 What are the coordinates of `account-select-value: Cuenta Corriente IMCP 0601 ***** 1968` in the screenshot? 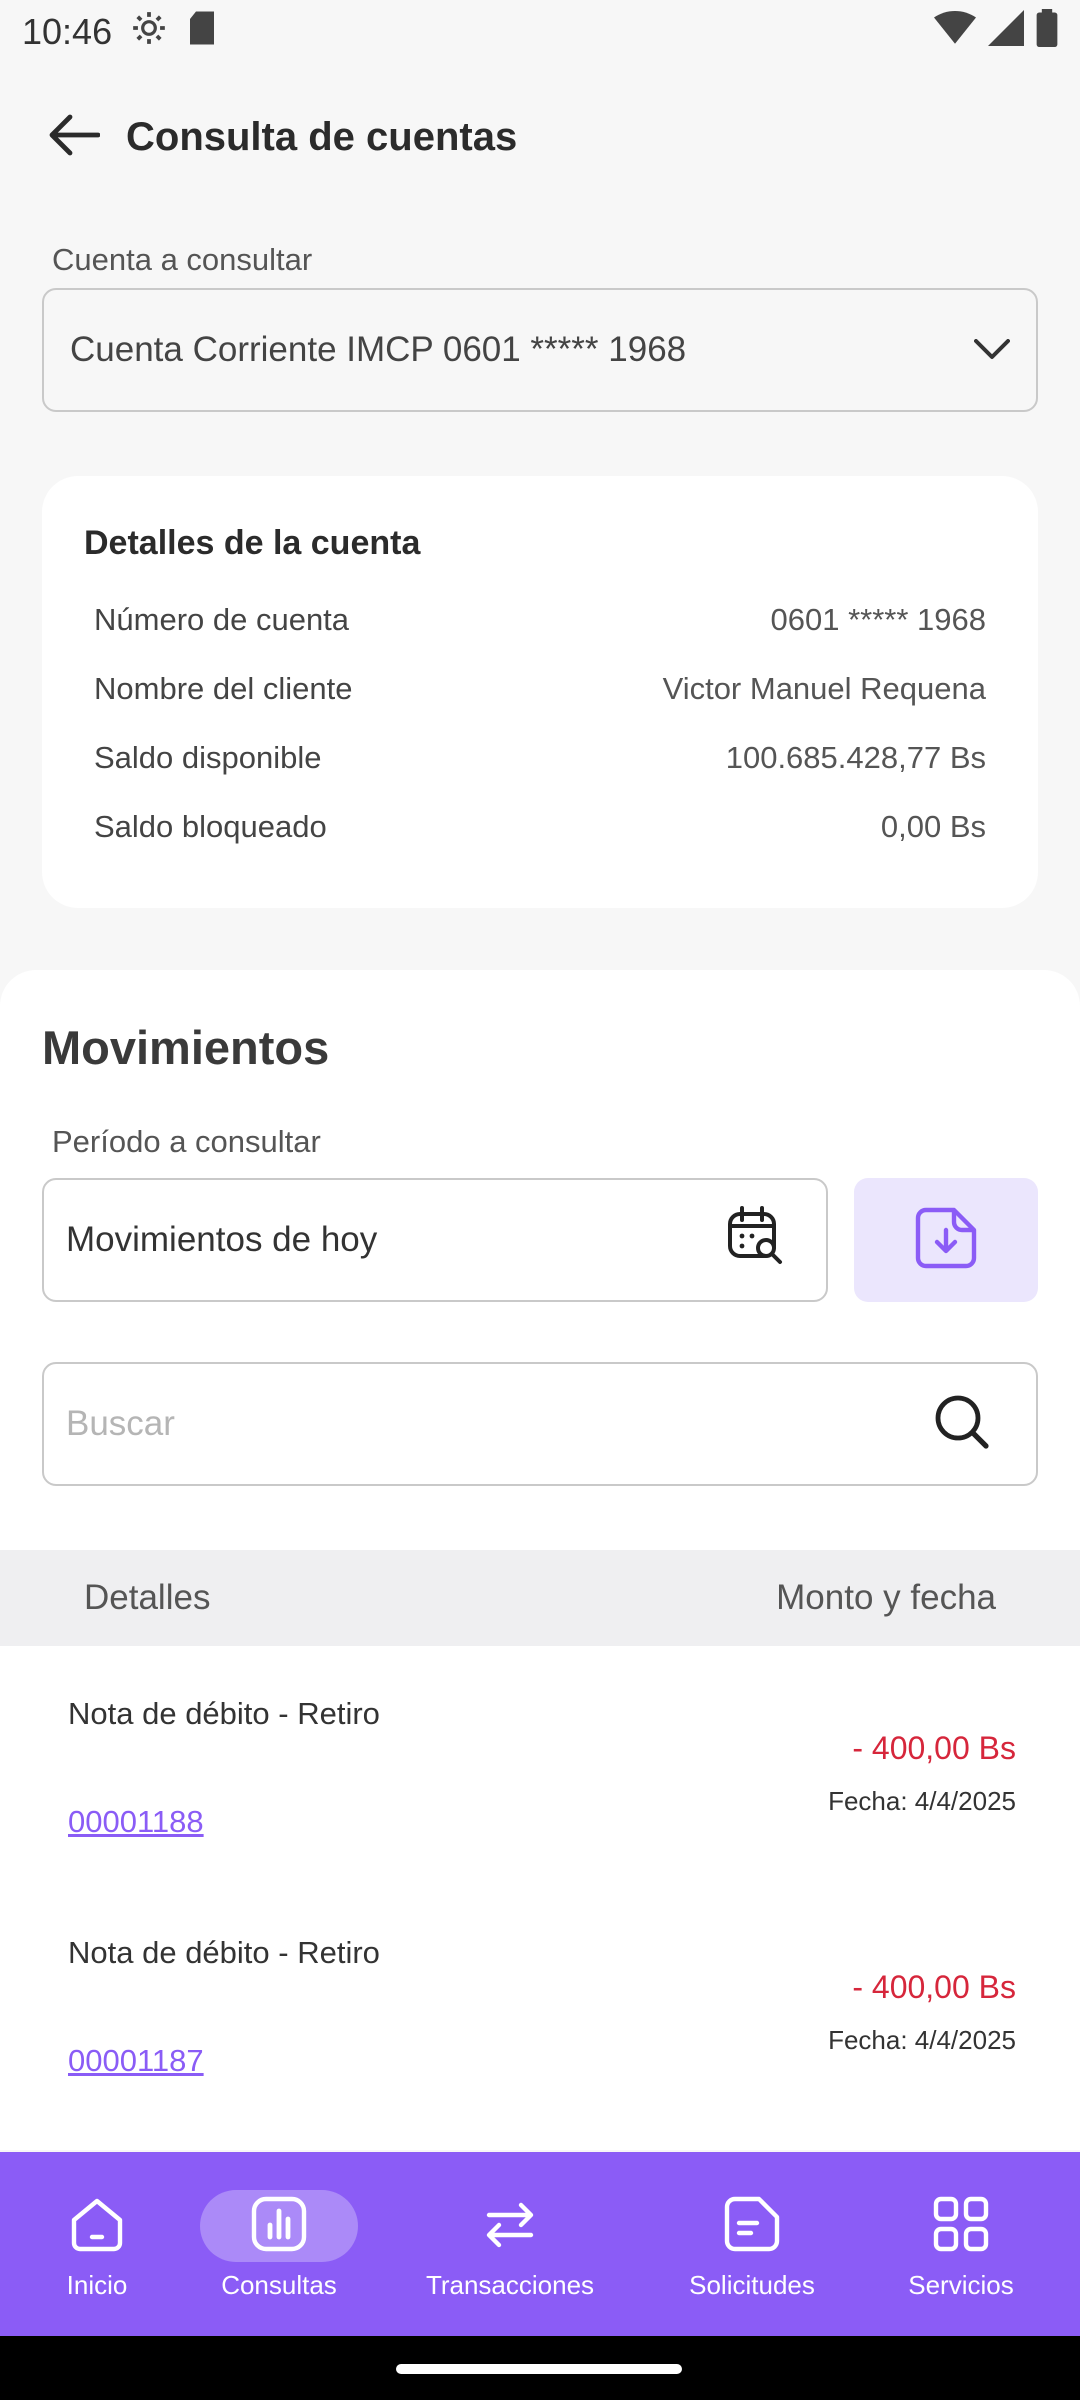 It's located at (378, 349).